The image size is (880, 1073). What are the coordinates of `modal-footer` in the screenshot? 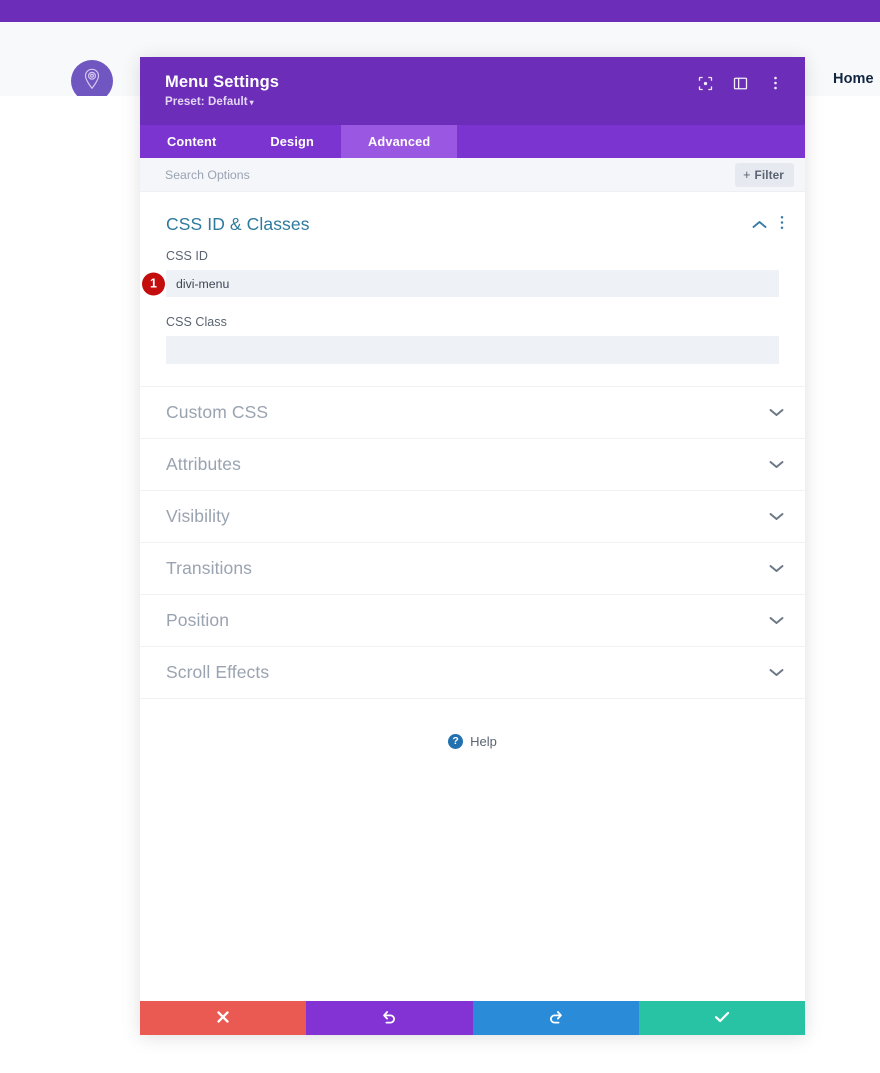 It's located at (472, 1018).